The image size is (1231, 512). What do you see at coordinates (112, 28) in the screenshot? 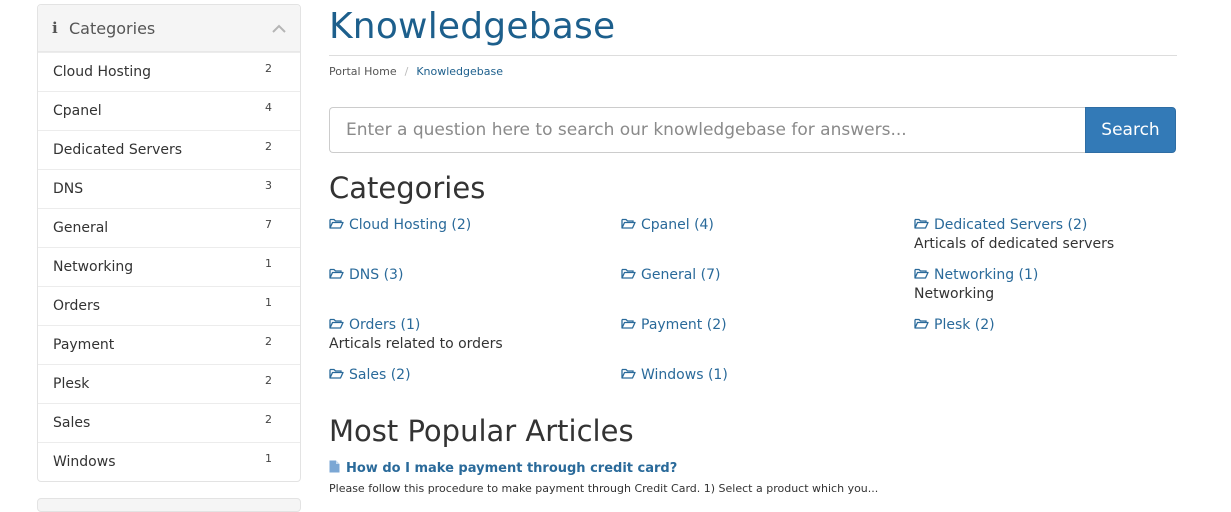
I see `sidebar-title: Categories` at bounding box center [112, 28].